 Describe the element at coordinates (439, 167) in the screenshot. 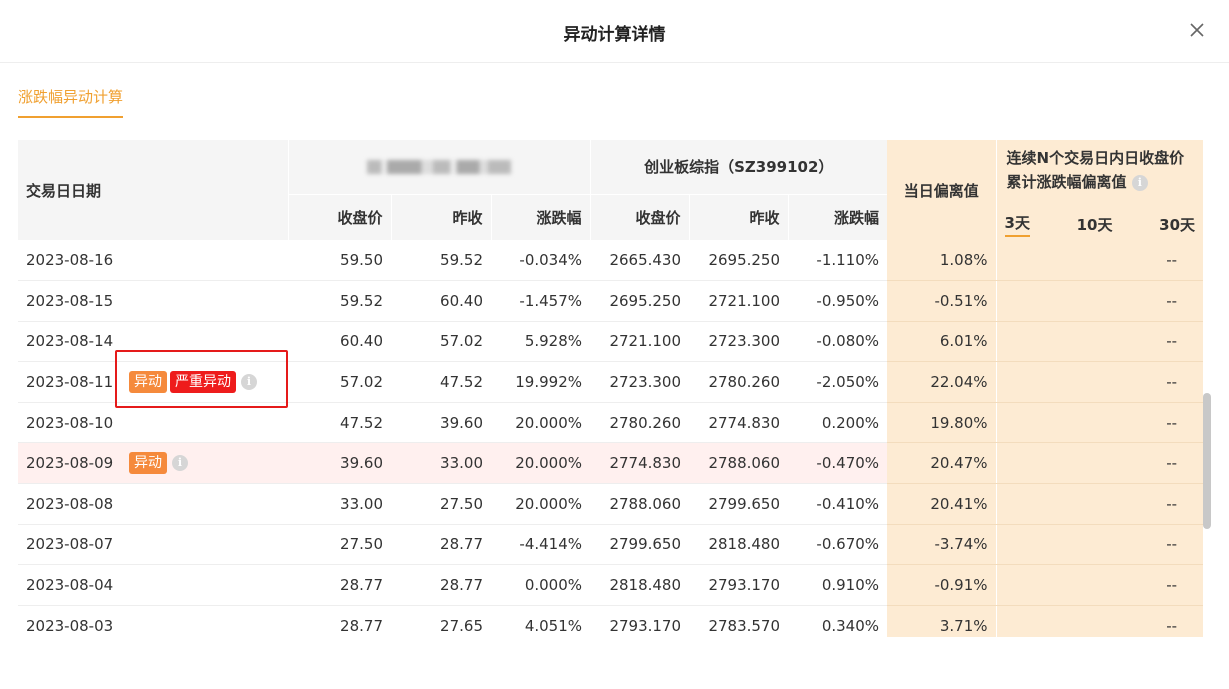

I see `stock-name-redacted` at that location.